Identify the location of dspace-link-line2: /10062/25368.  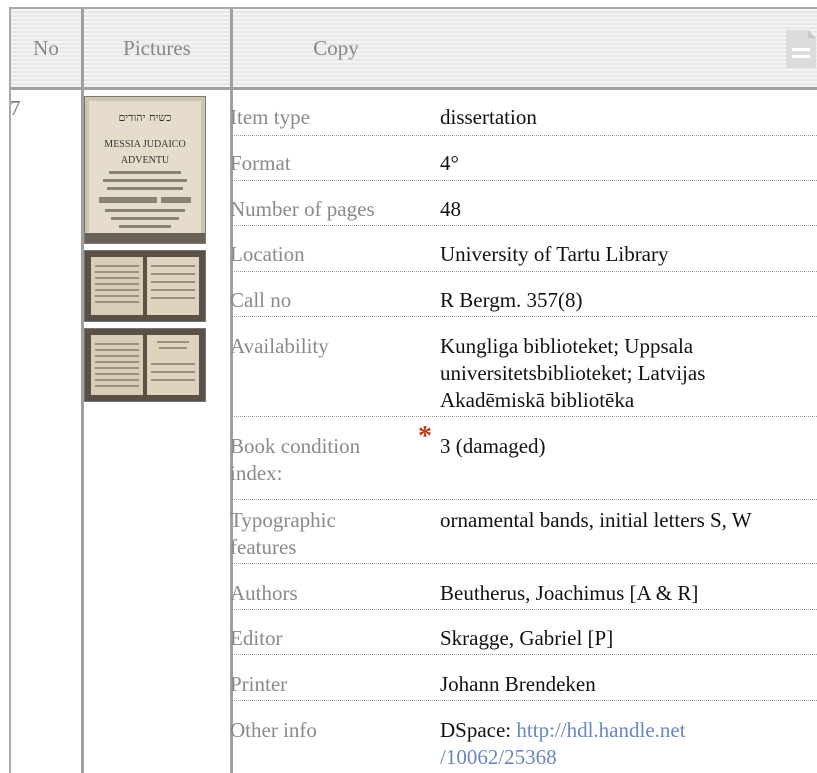
(498, 757).